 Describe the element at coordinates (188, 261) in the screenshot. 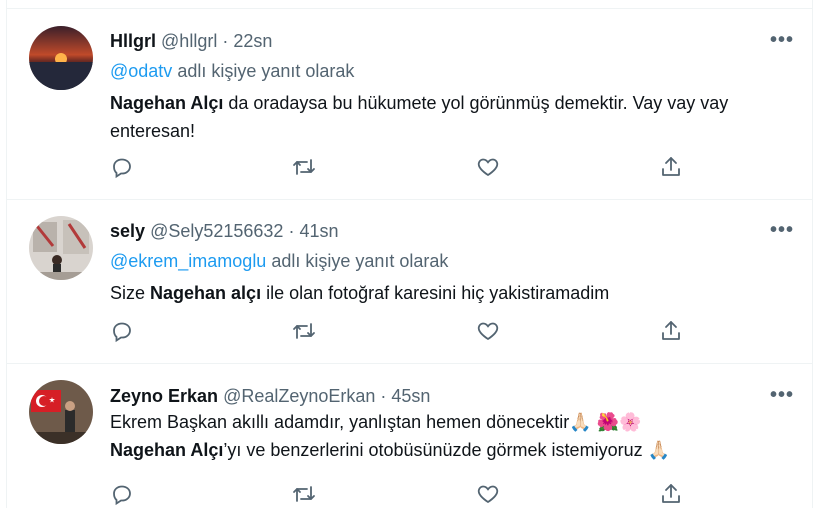

I see `mention-link: @ekrem_imamoglu` at that location.